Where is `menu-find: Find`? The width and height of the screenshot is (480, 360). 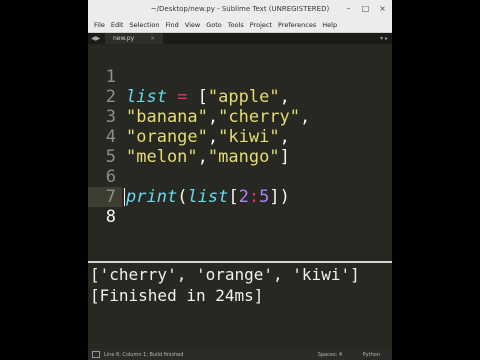 menu-find: Find is located at coordinates (171, 25).